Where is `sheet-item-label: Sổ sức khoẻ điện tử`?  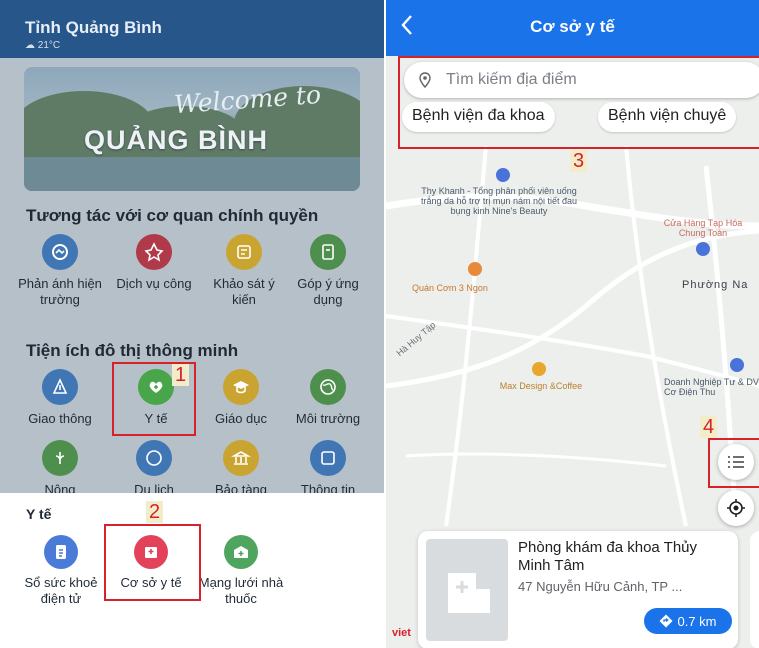 sheet-item-label: Sổ sức khoẻ điện tử is located at coordinates (61, 590).